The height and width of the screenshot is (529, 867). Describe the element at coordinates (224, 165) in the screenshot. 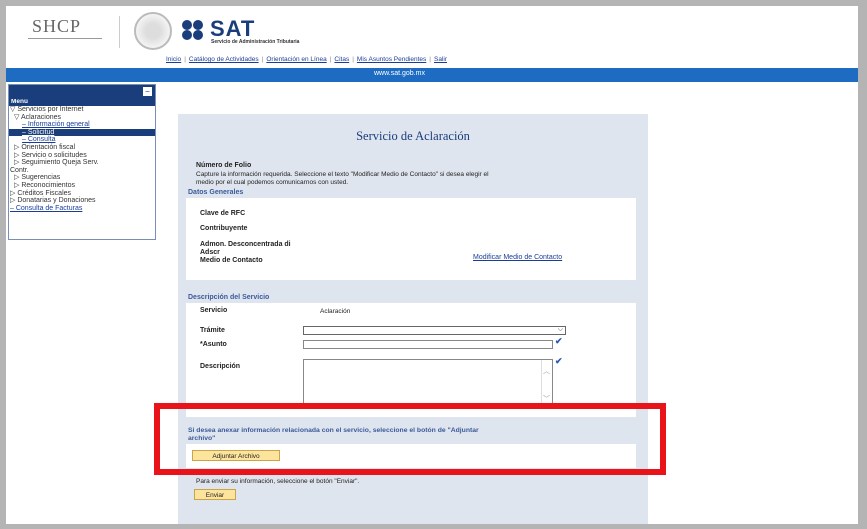

I see `folio-label: Número de Folio` at that location.